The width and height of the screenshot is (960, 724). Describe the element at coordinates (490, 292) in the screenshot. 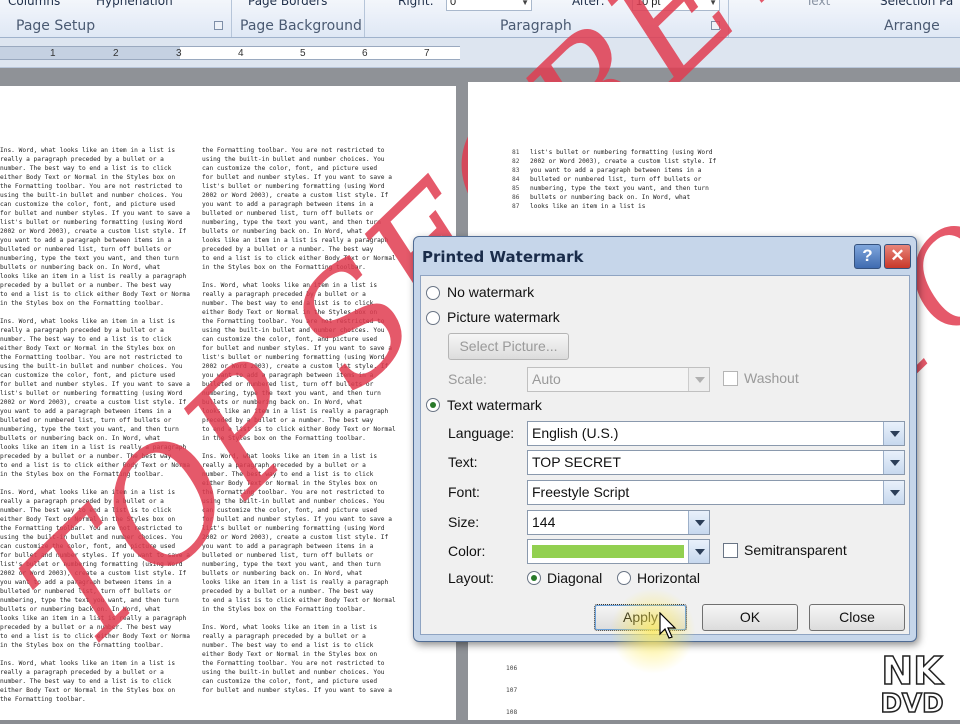

I see `no-watermark-label: No watermark` at that location.